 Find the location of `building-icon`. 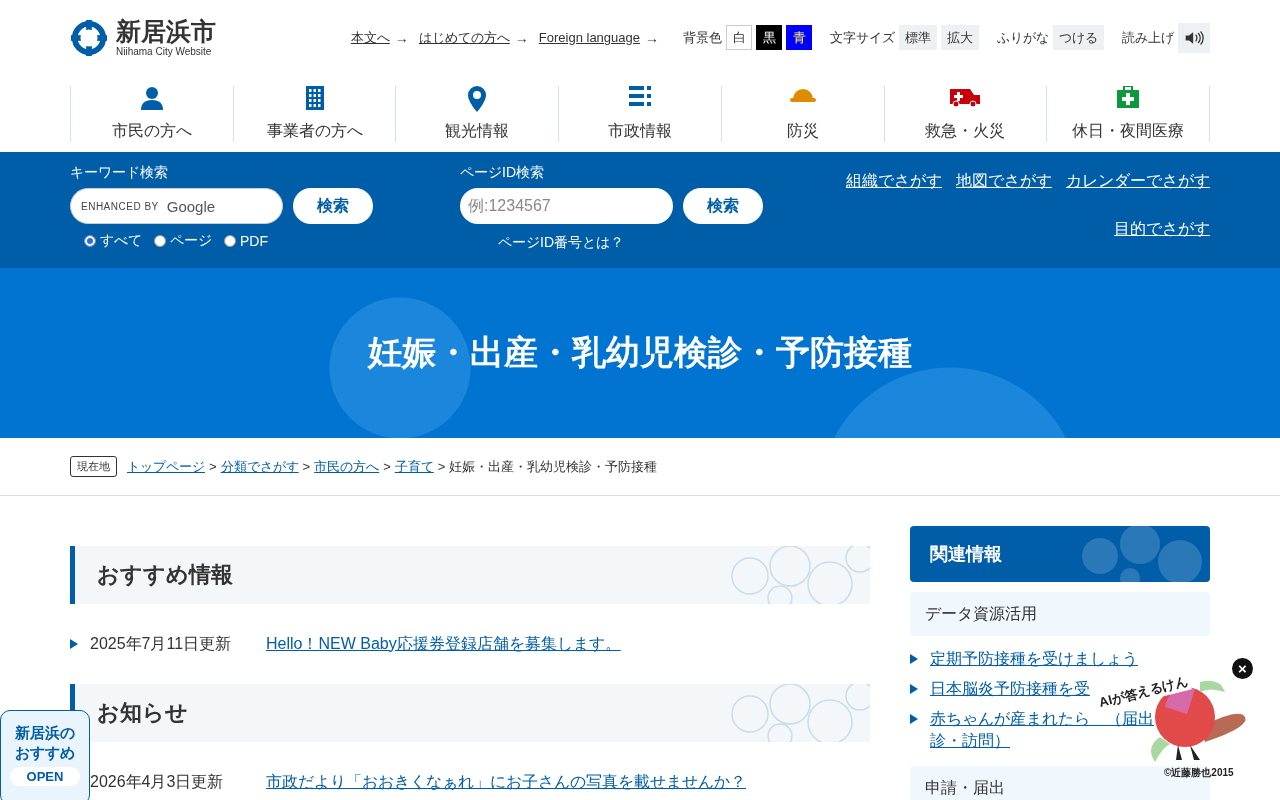

building-icon is located at coordinates (314, 97).